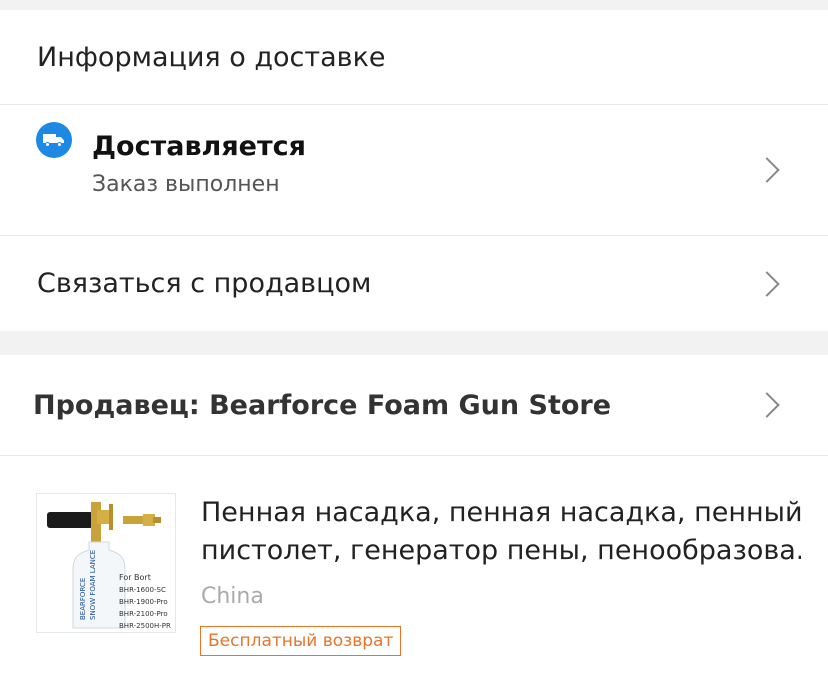 The image size is (828, 680). I want to click on svg-text: SNOW FOAM LANCE, so click(93, 585).